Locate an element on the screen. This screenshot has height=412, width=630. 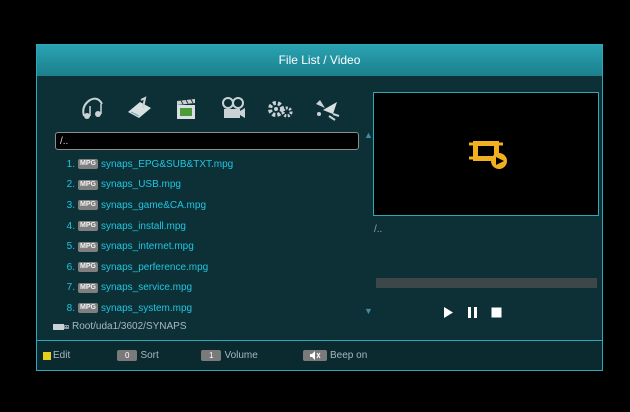
preview-path: /.. is located at coordinates (378, 229).